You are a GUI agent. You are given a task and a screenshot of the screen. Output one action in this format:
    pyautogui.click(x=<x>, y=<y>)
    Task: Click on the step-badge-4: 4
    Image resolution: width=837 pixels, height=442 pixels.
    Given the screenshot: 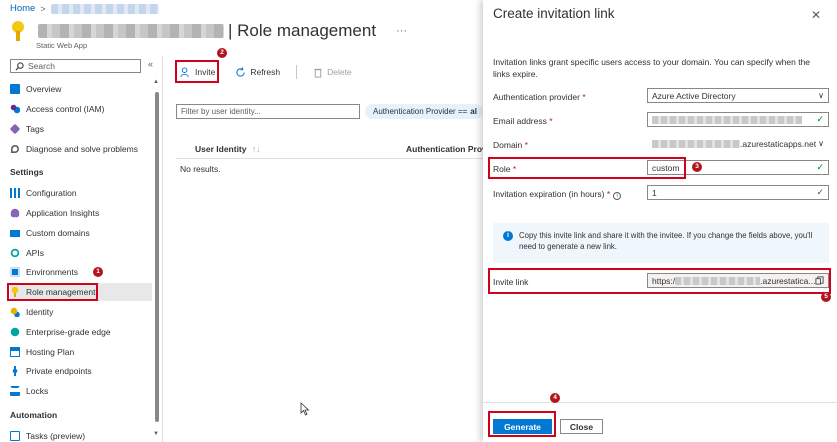 What is the action you would take?
    pyautogui.click(x=555, y=398)
    